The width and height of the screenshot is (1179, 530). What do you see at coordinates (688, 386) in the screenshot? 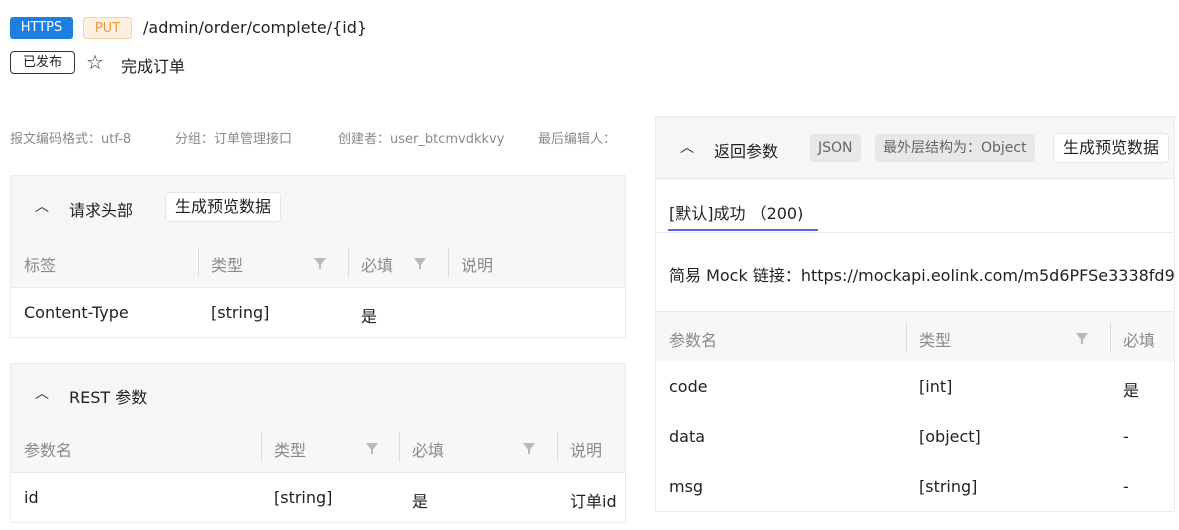
I see `cell-name: code` at bounding box center [688, 386].